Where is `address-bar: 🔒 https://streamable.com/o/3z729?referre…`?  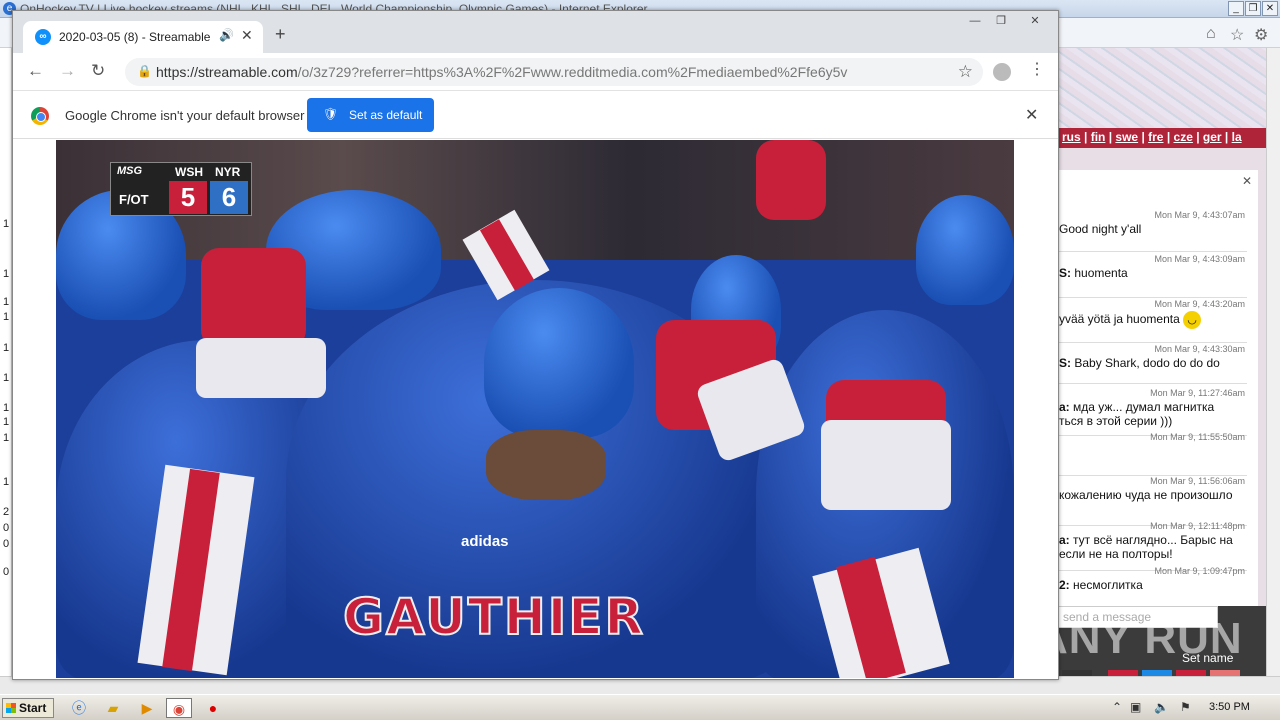
address-bar: 🔒 https://streamable.com/o/3z729?referre… is located at coordinates (554, 72).